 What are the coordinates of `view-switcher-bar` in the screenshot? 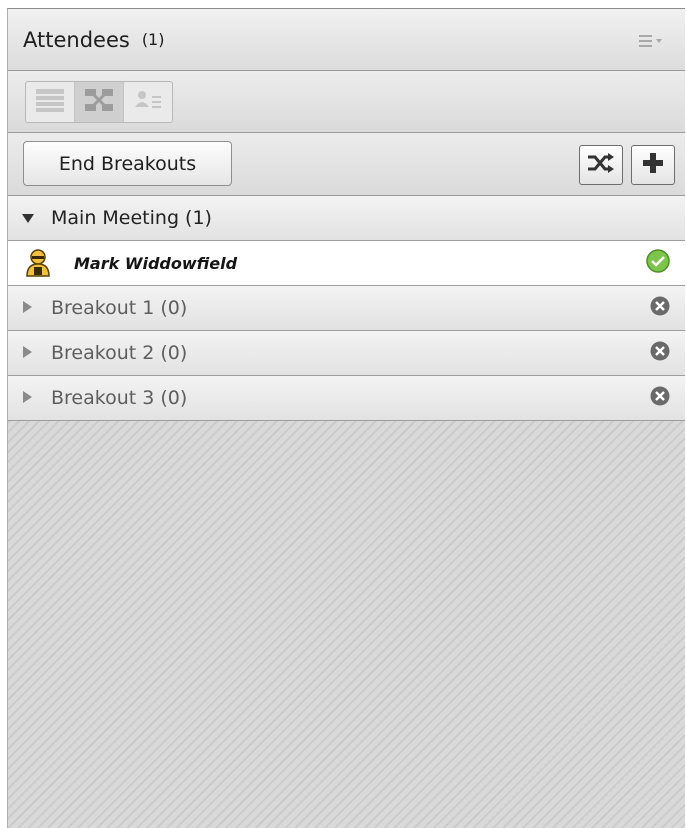 It's located at (346, 102).